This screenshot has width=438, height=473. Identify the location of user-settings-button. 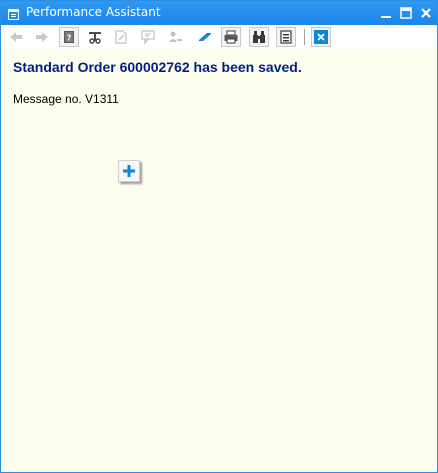
(175, 37).